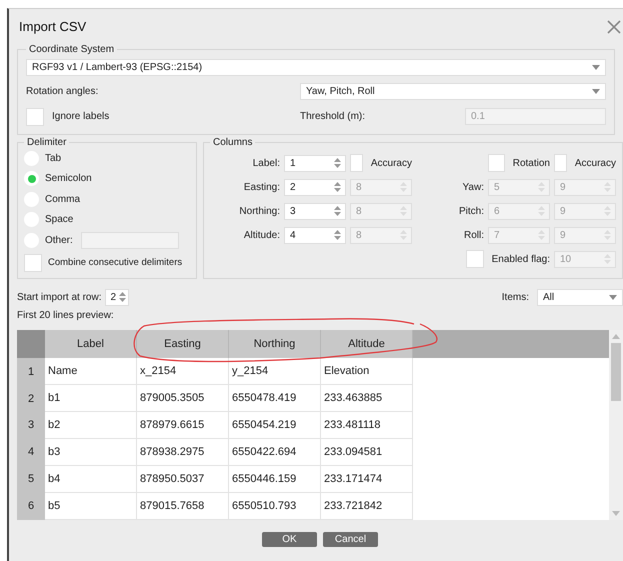 The image size is (623, 561). Describe the element at coordinates (315, 211) in the screenshot. I see `column-spinbox: 3` at that location.